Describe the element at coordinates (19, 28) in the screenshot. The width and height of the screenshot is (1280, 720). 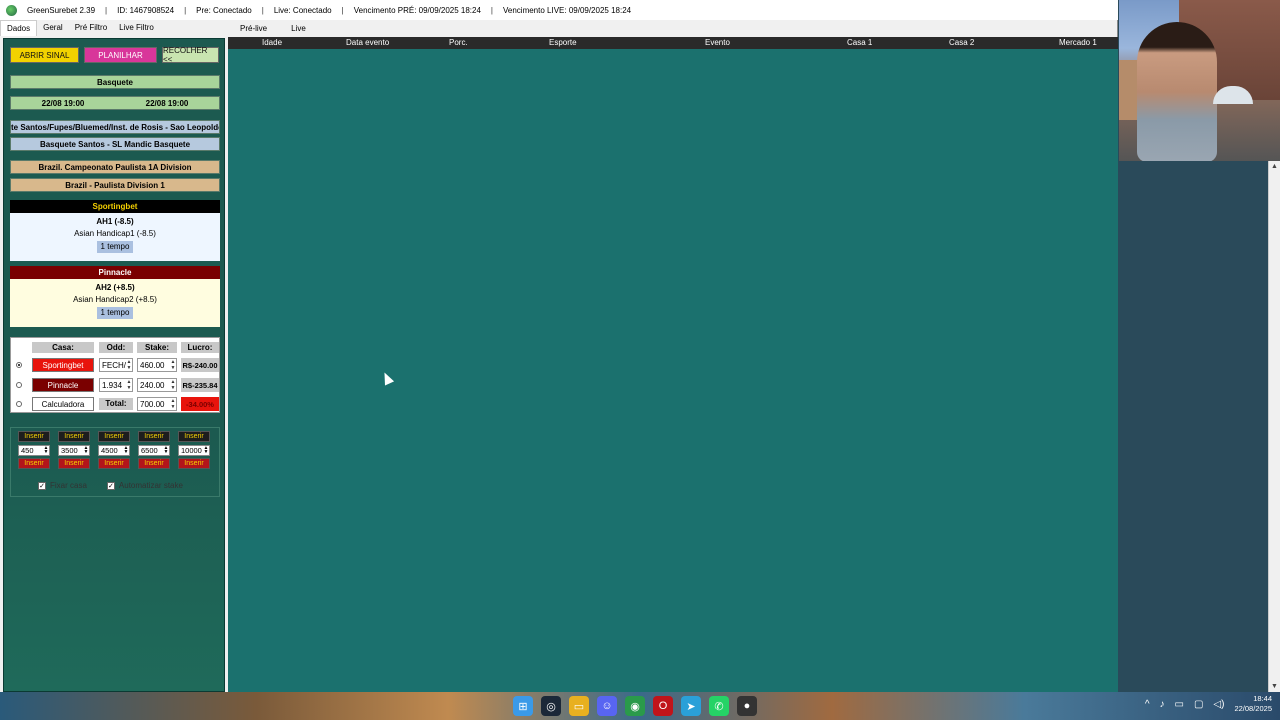
I see `tab-dados: Dados` at that location.